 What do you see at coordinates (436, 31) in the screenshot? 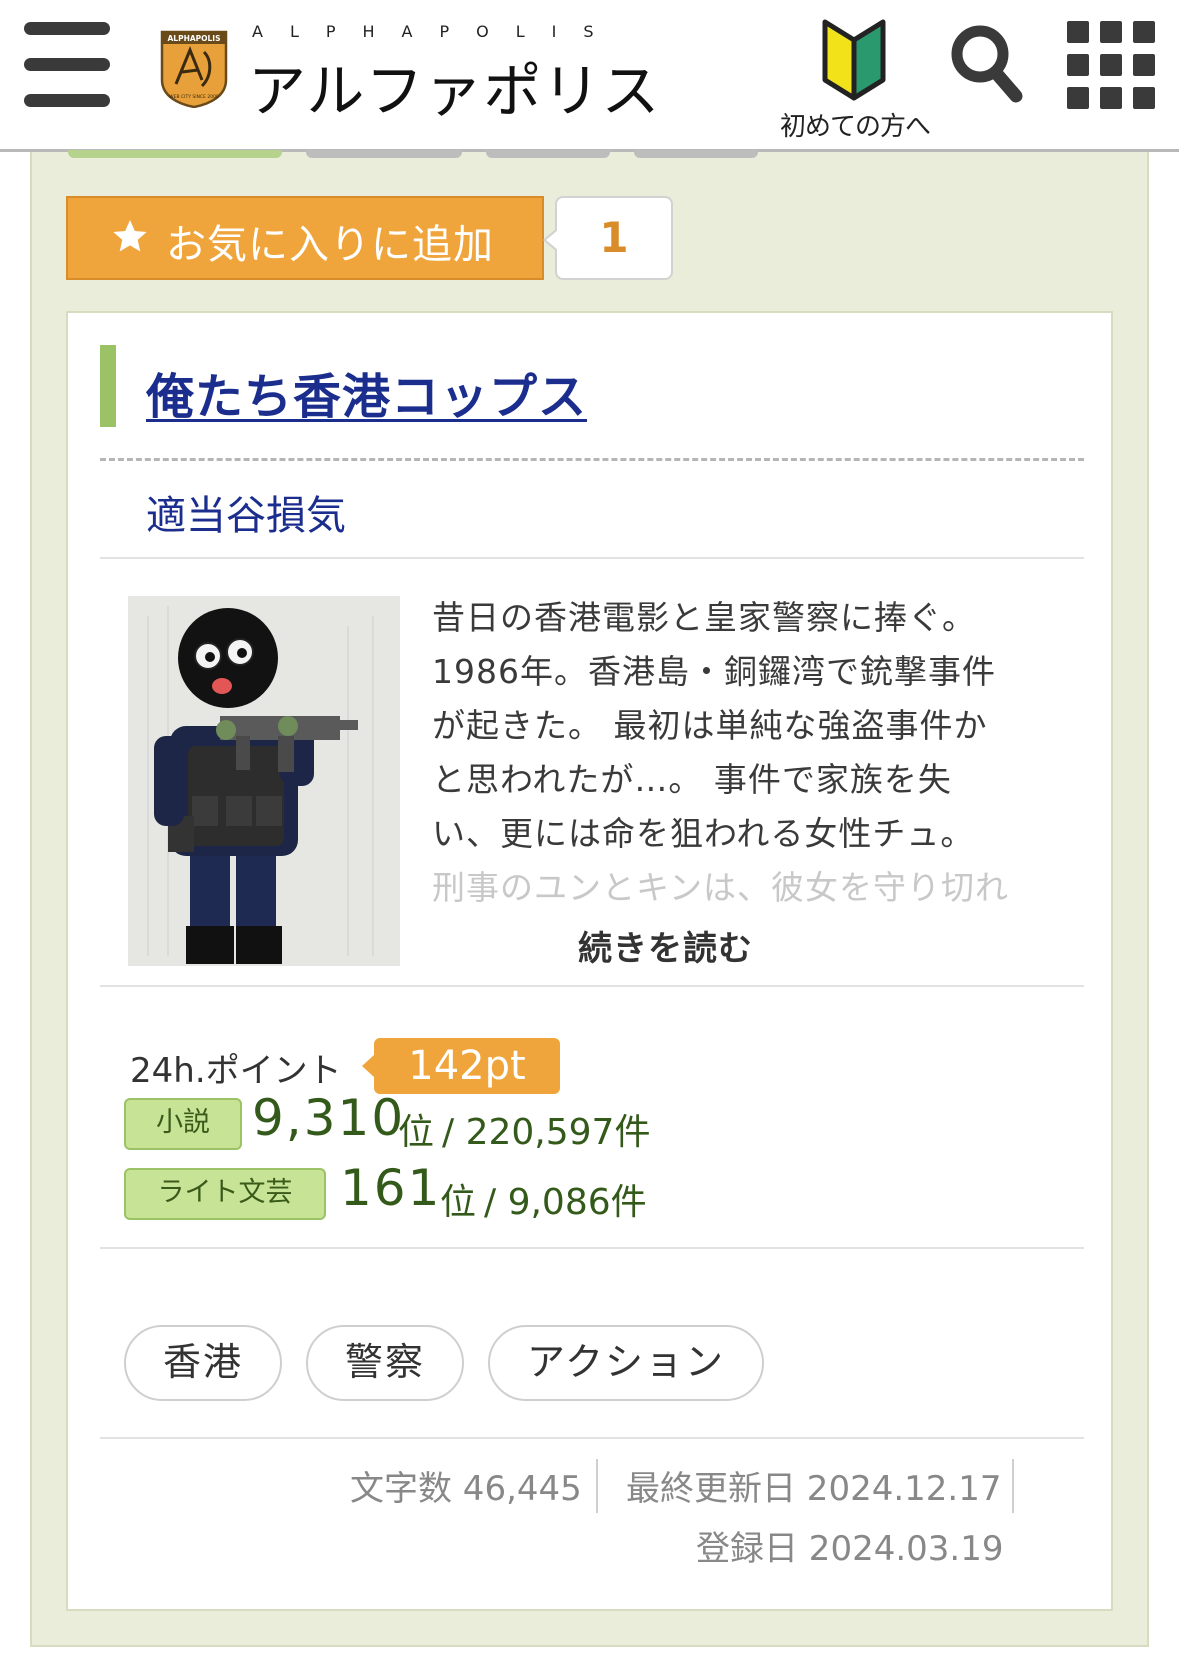
I see `logo-en-text: ALPHAPOLIS` at bounding box center [436, 31].